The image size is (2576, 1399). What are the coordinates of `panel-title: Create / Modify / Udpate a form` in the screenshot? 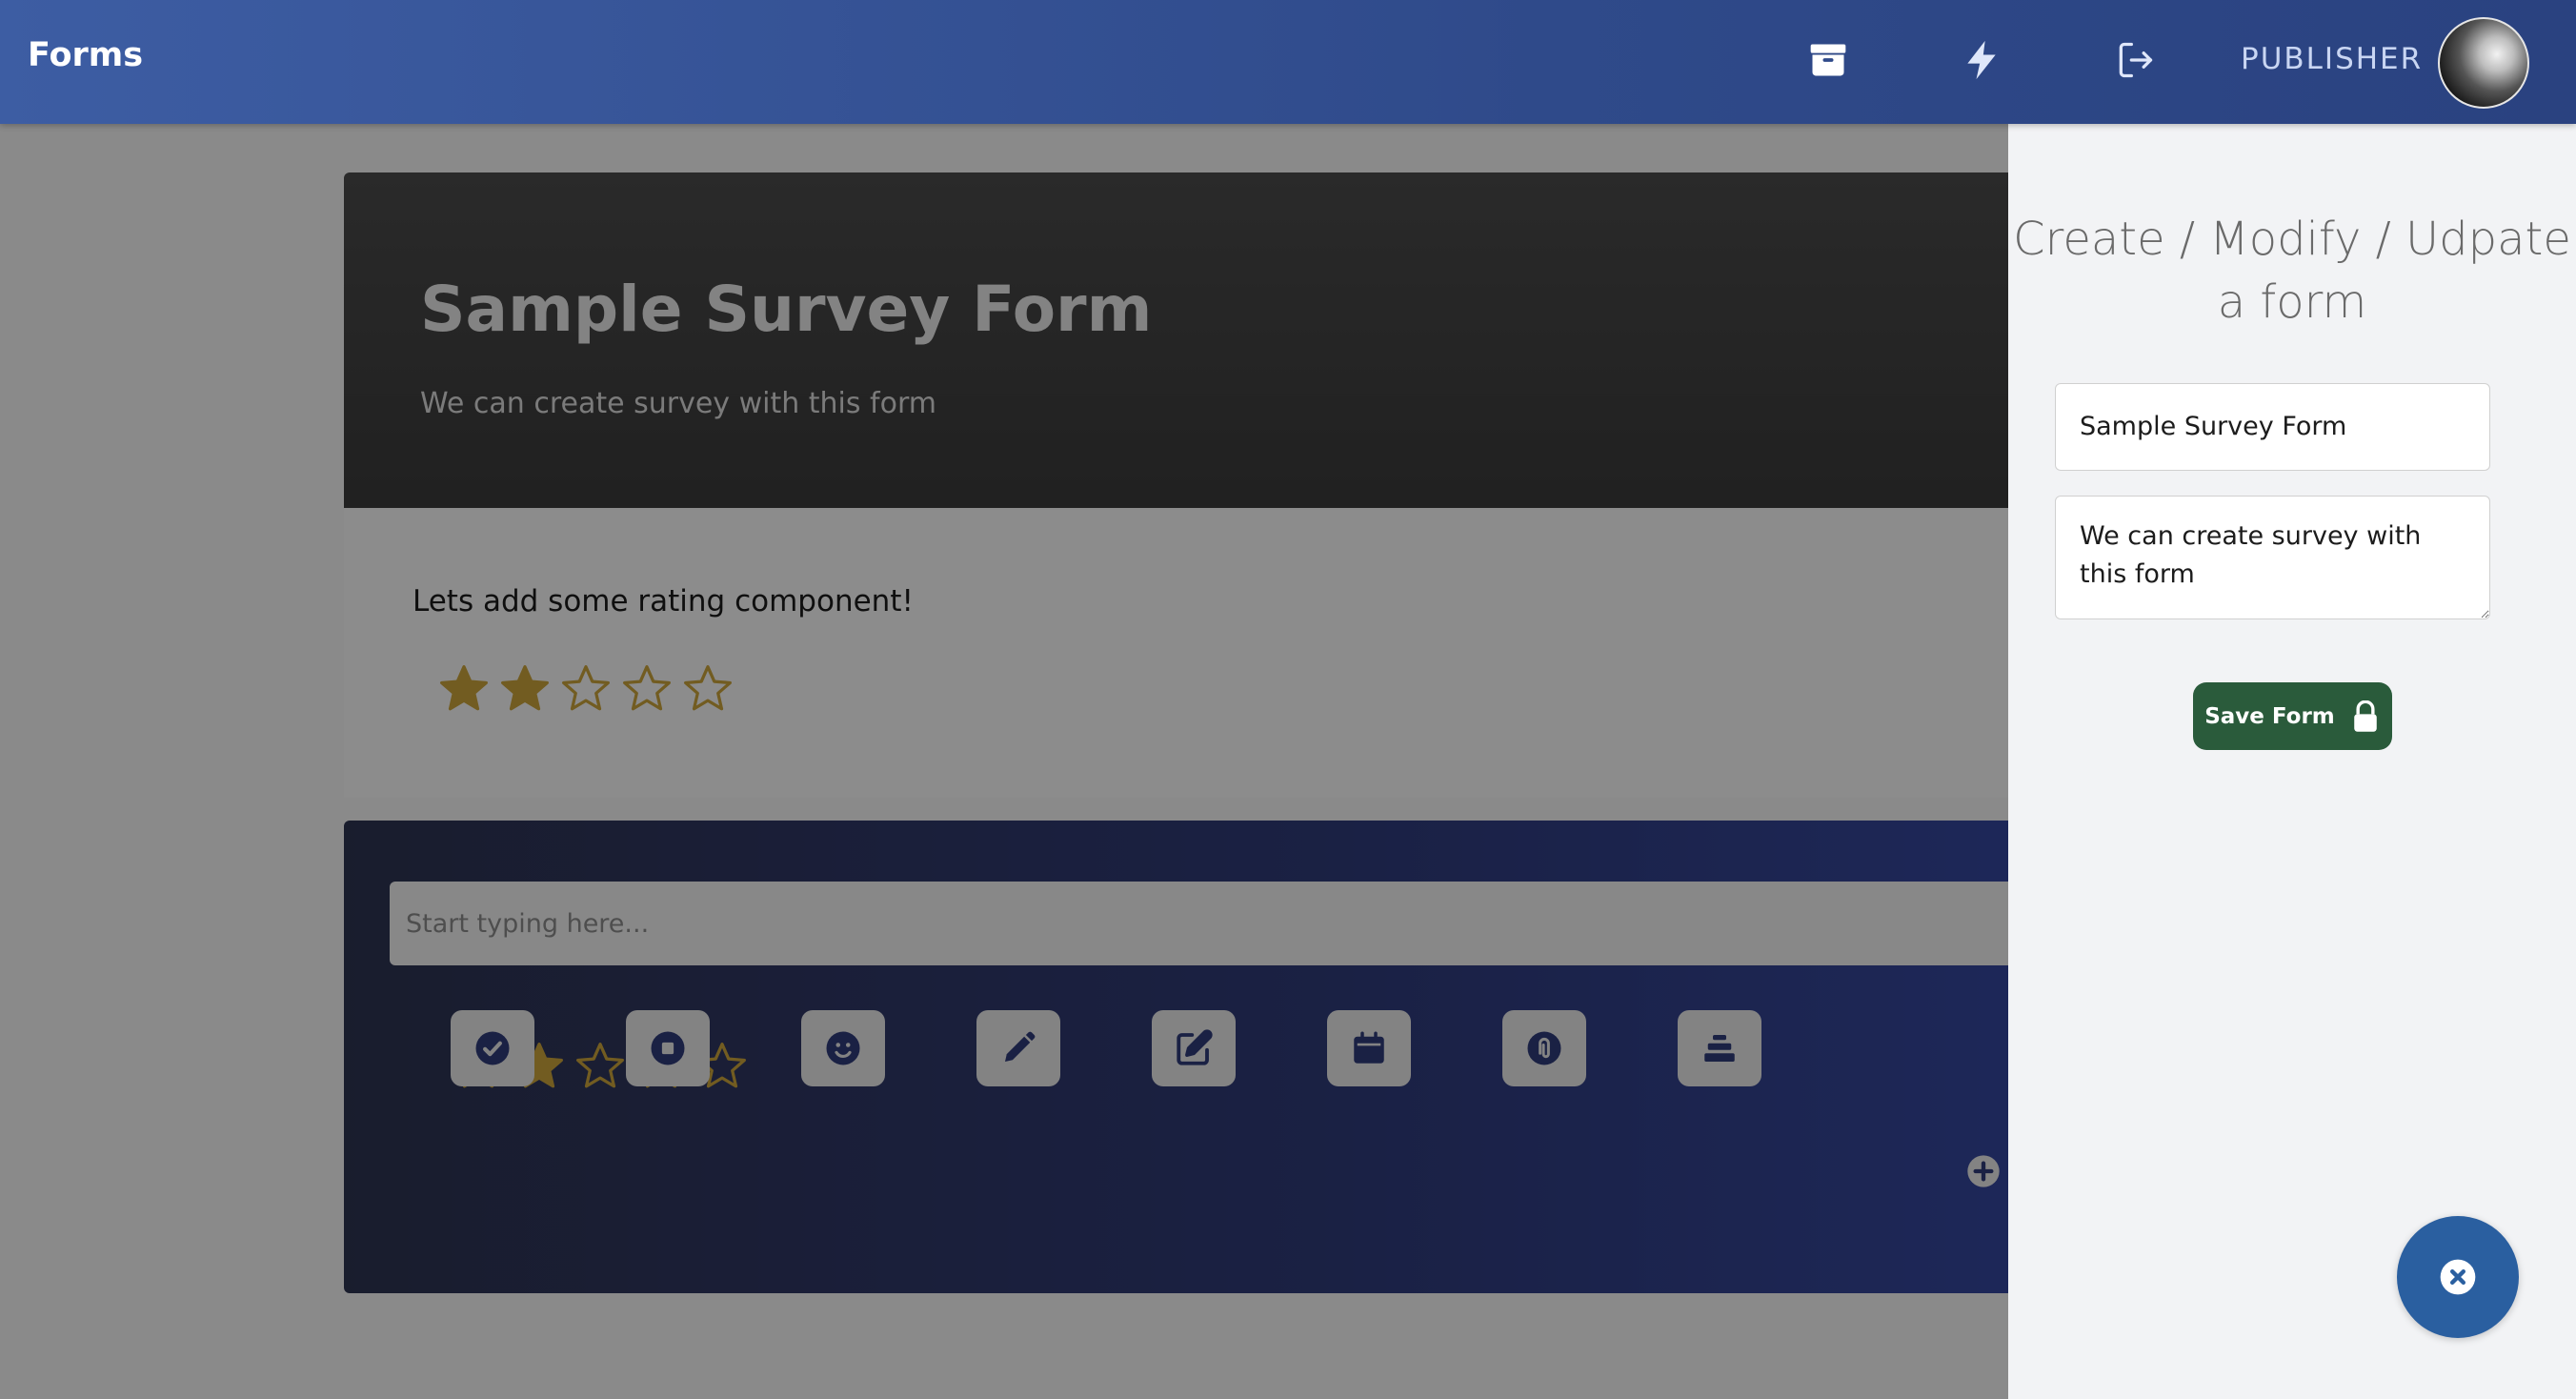 It's located at (2292, 271).